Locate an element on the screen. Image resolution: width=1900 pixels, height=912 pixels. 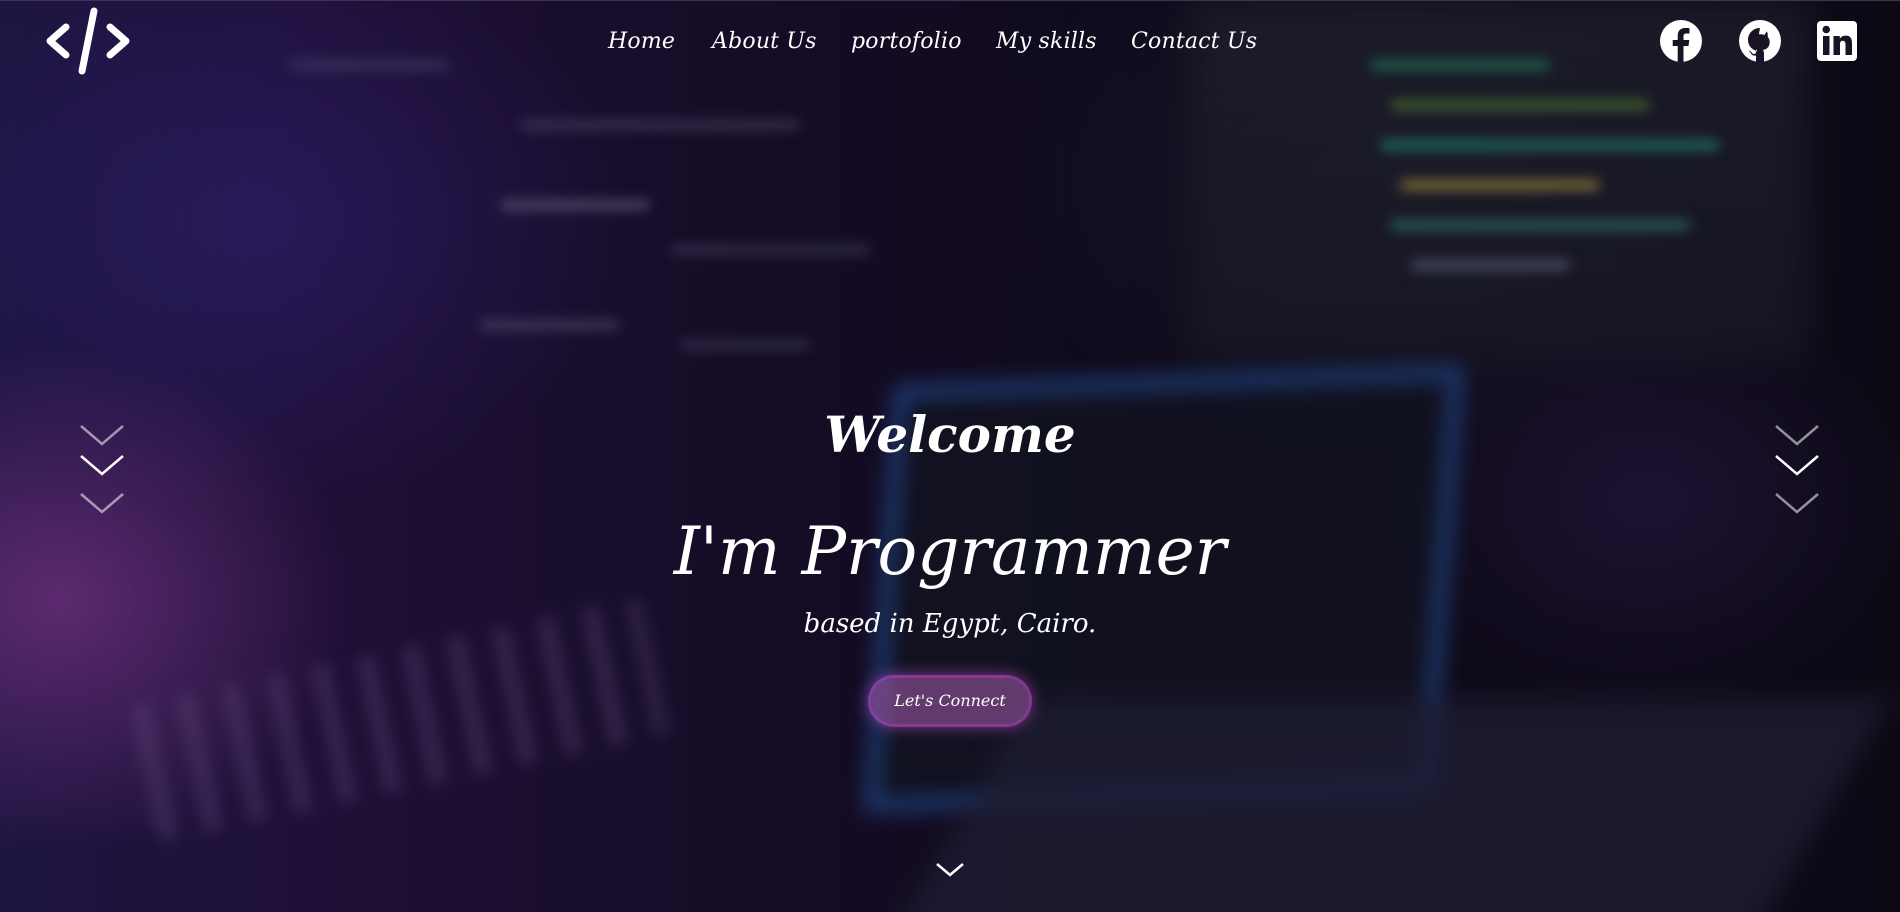
scroll-down-button is located at coordinates (950, 870).